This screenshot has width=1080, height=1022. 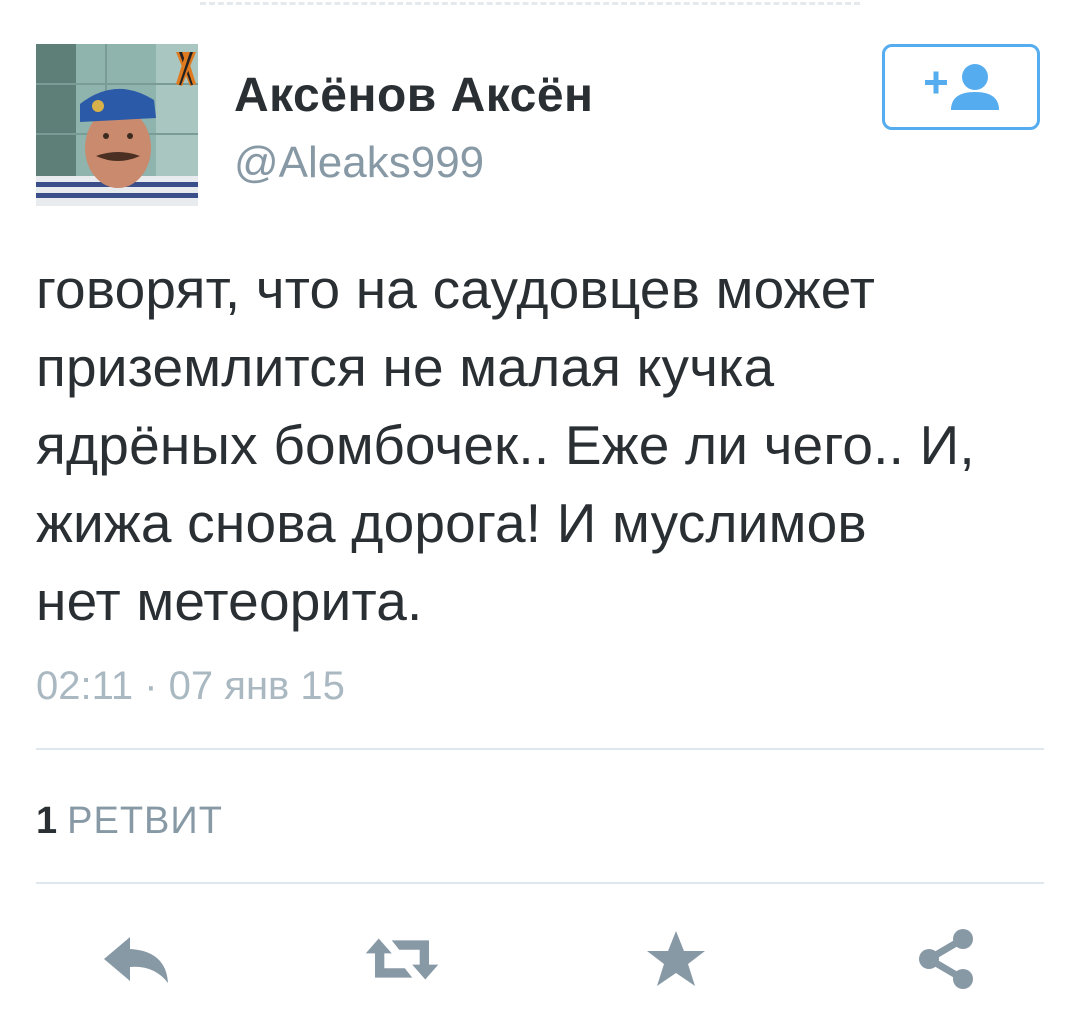 I want to click on avatar, so click(x=117, y=125).